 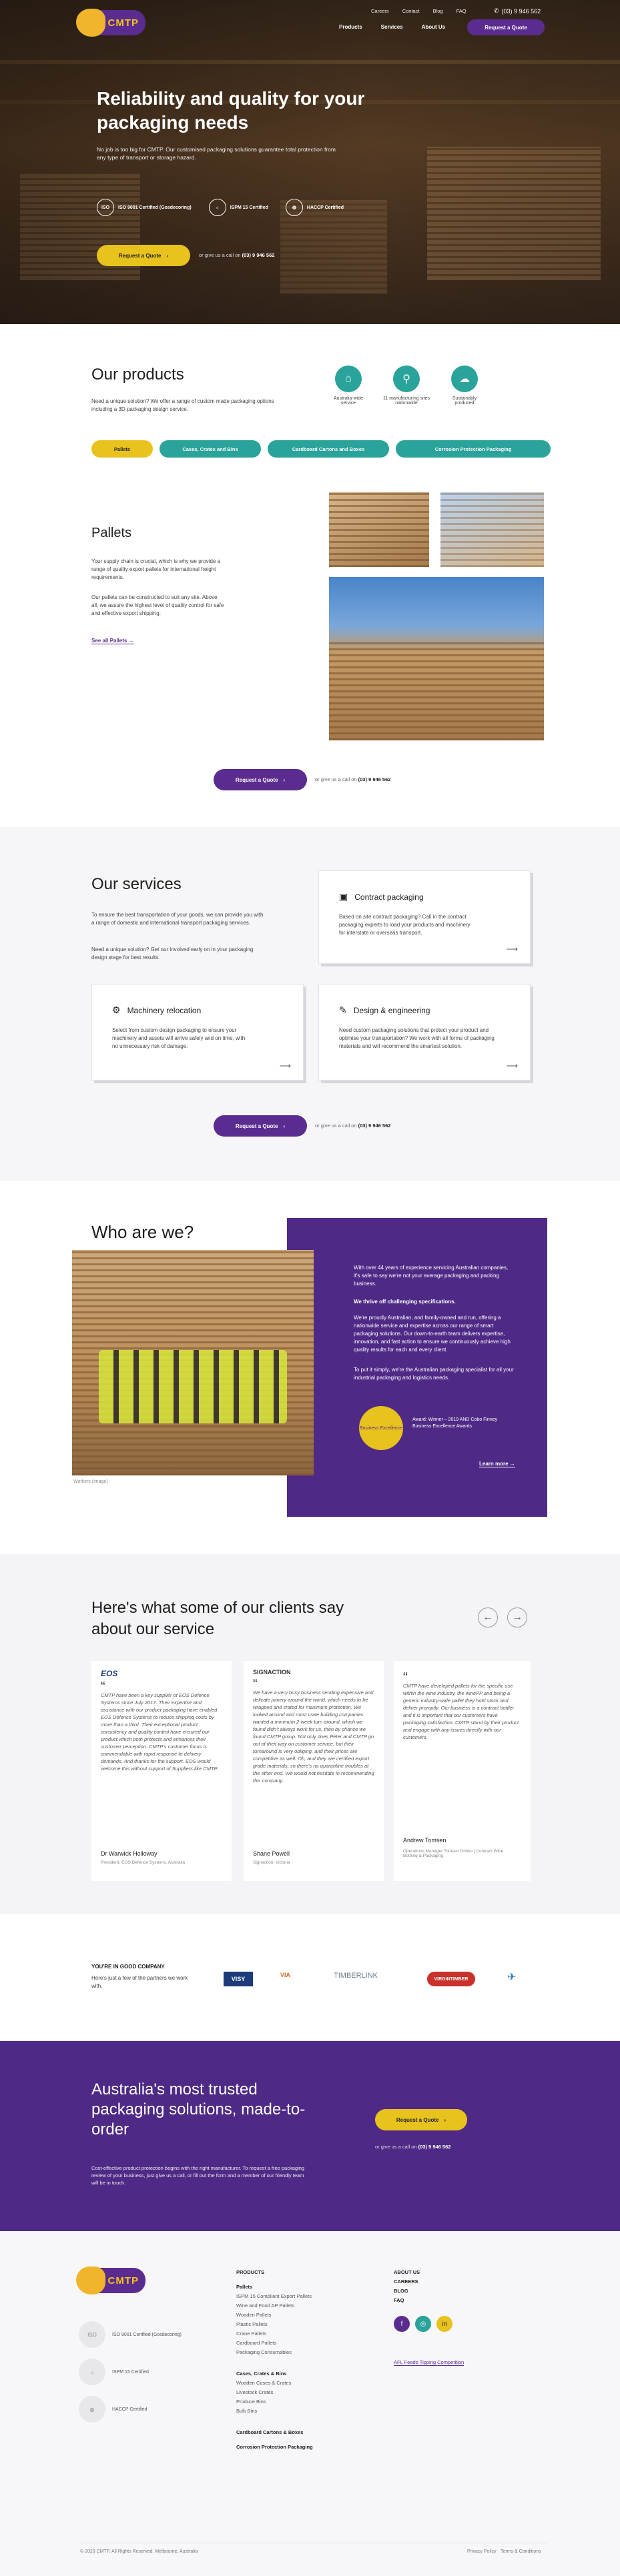 I want to click on nav-quote-button: Request a Quote, so click(x=506, y=27).